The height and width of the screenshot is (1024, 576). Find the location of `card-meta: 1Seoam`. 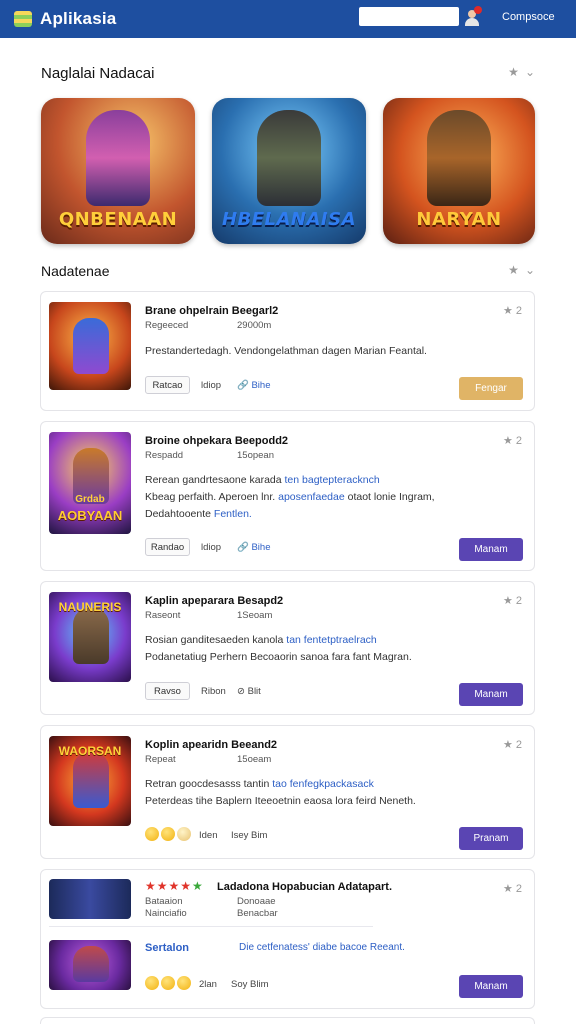

card-meta: 1Seoam is located at coordinates (255, 615).